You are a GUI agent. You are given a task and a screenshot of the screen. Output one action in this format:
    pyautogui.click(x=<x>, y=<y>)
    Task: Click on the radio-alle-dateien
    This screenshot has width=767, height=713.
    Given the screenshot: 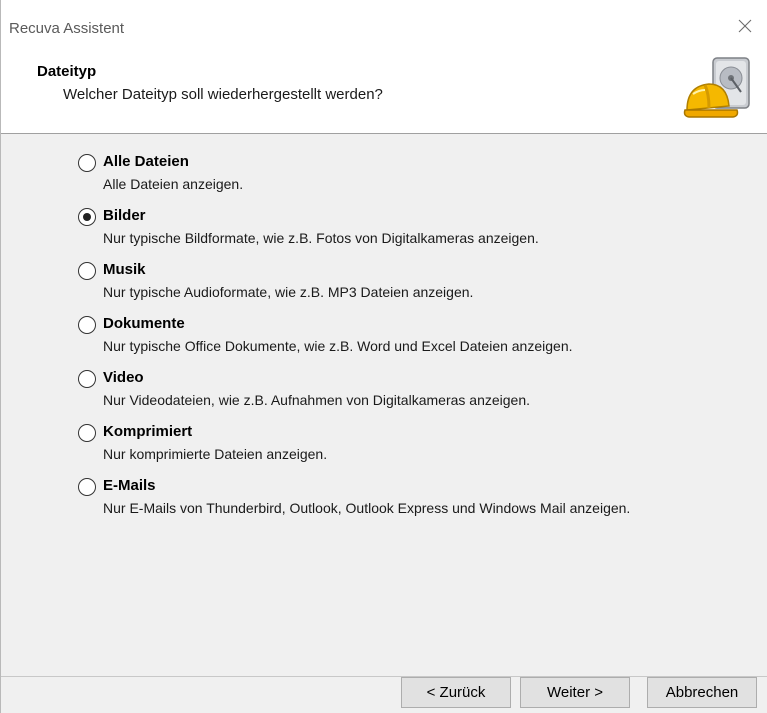 What is the action you would take?
    pyautogui.click(x=87, y=163)
    